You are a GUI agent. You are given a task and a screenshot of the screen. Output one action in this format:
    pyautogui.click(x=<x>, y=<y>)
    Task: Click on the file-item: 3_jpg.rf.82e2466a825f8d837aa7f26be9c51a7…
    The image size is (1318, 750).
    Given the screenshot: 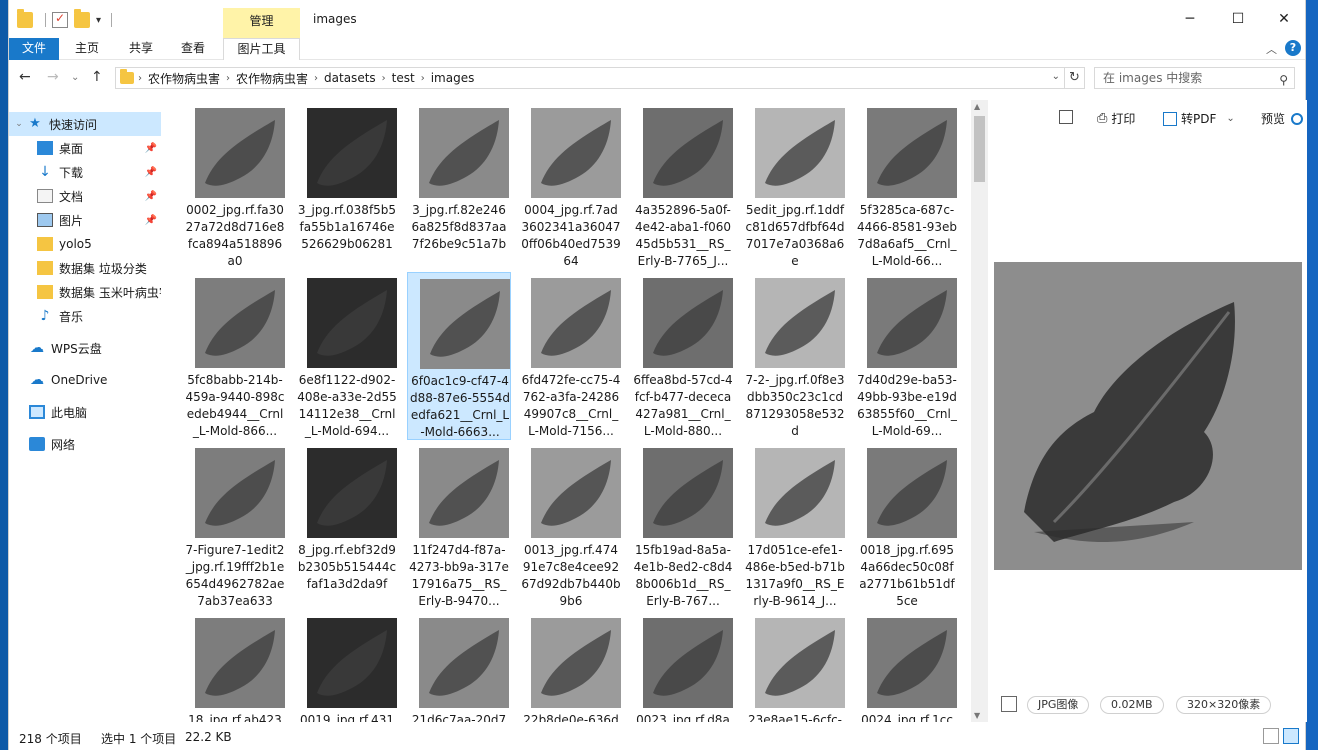 What is the action you would take?
    pyautogui.click(x=459, y=186)
    